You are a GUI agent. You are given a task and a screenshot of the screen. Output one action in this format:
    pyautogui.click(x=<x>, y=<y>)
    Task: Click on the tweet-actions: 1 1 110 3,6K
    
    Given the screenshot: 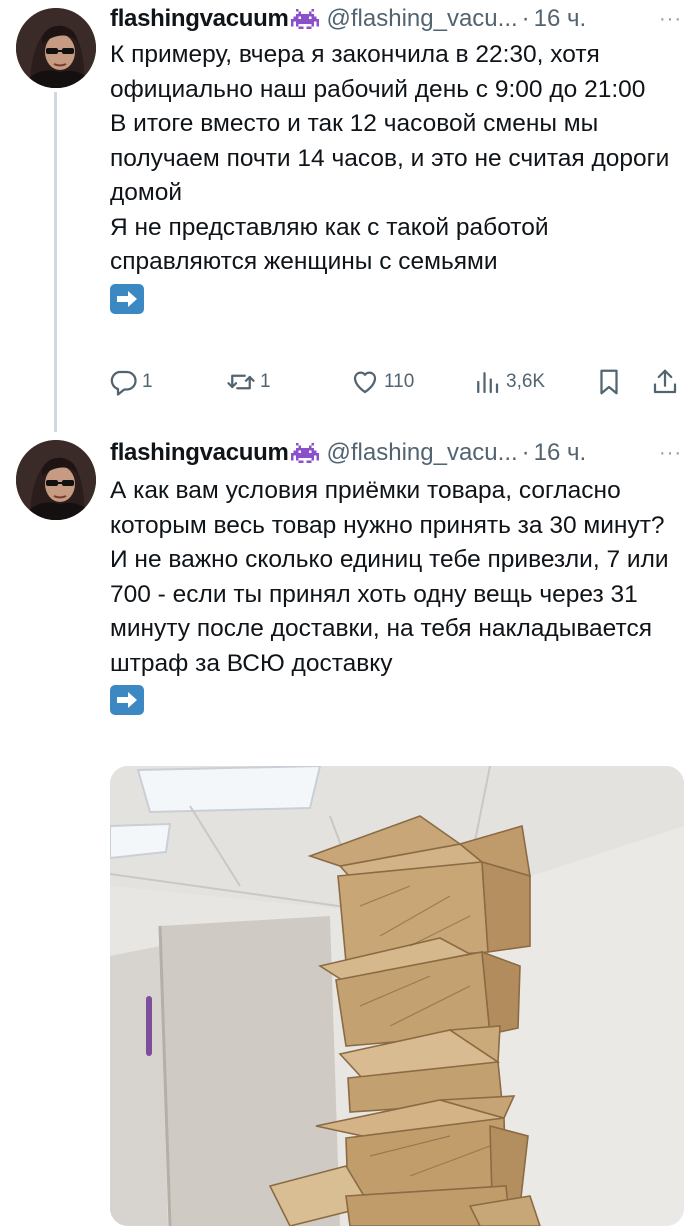 What is the action you would take?
    pyautogui.click(x=396, y=382)
    